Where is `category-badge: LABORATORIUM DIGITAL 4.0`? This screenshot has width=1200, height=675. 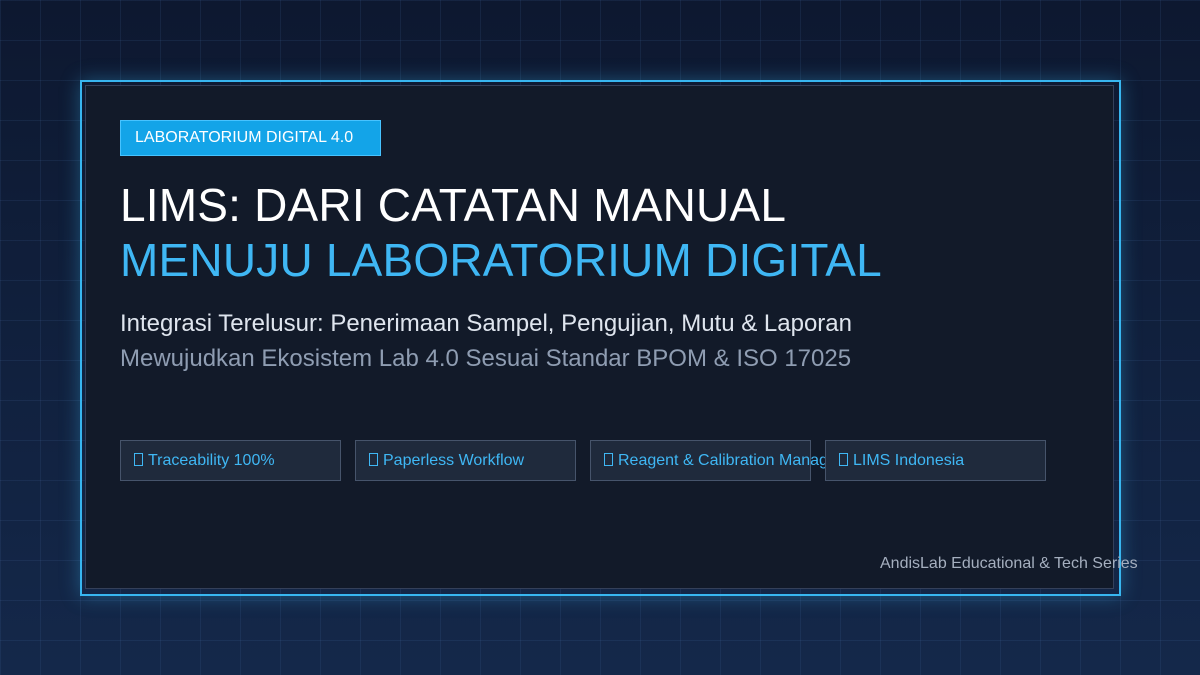
category-badge: LABORATORIUM DIGITAL 4.0 is located at coordinates (250, 138).